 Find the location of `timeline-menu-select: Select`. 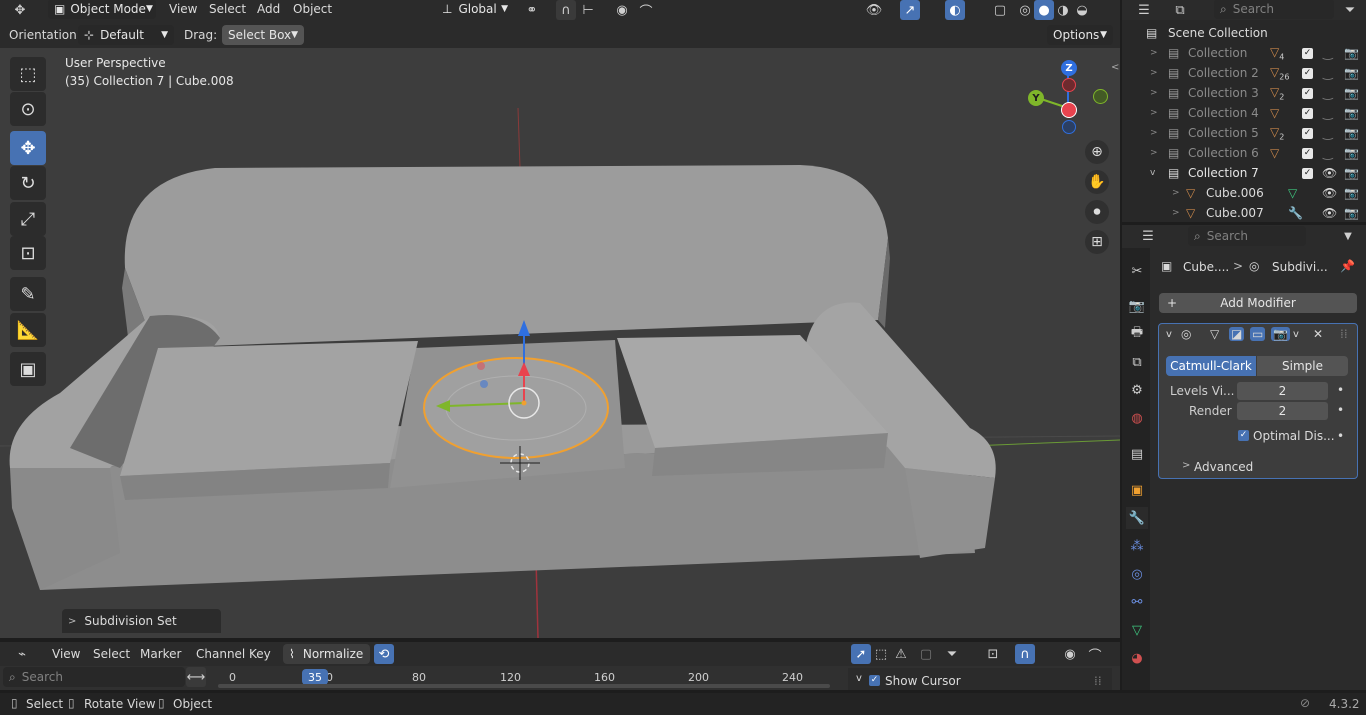

timeline-menu-select: Select is located at coordinates (111, 654).